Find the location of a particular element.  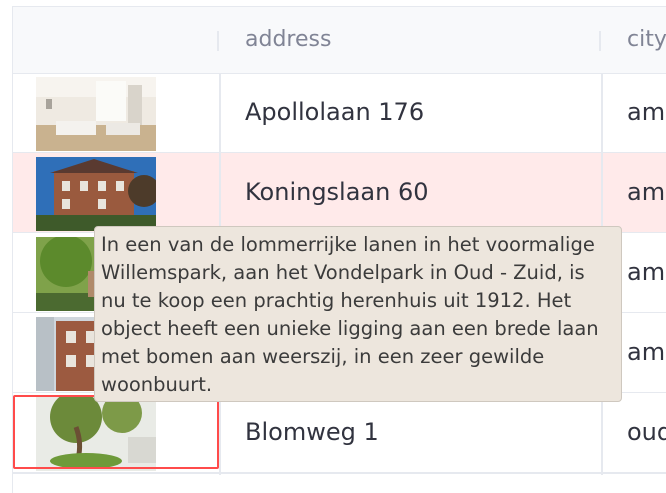

column-header-address: address is located at coordinates (288, 40).